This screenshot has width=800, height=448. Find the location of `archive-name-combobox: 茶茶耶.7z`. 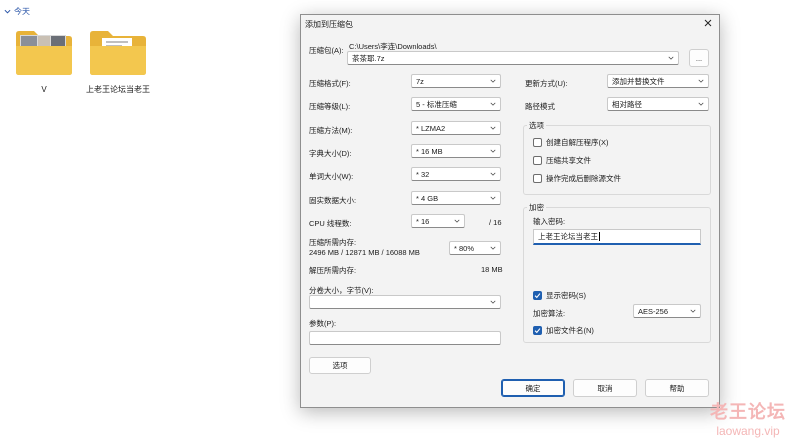

archive-name-combobox: 茶茶耶.7z is located at coordinates (513, 58).